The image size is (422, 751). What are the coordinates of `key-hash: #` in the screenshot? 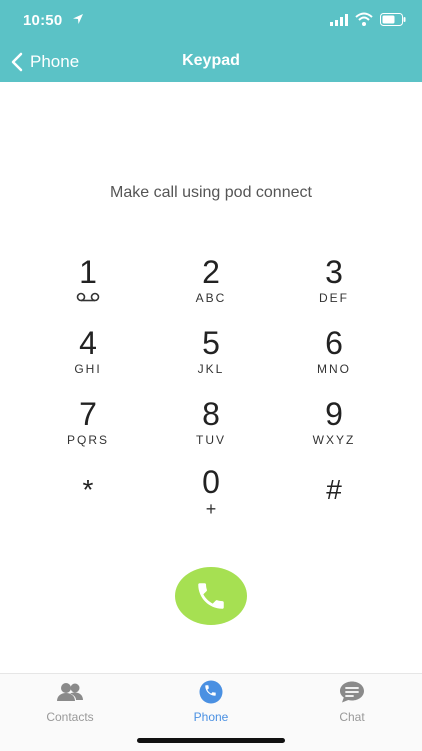 It's located at (334, 502).